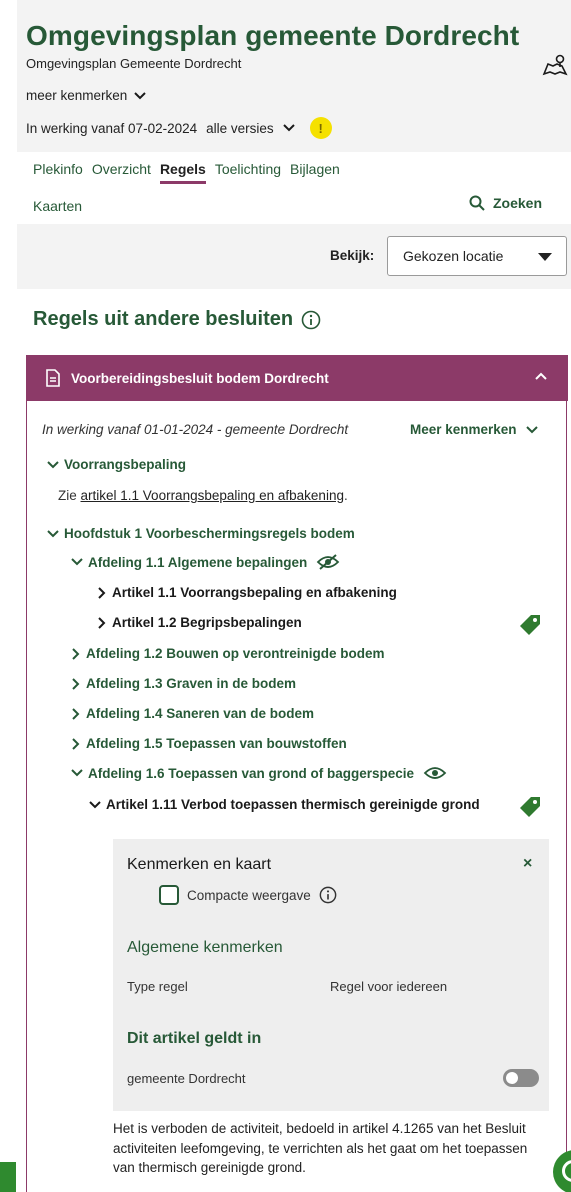  I want to click on compacte-weergave-option: Compacte weergave, so click(248, 895).